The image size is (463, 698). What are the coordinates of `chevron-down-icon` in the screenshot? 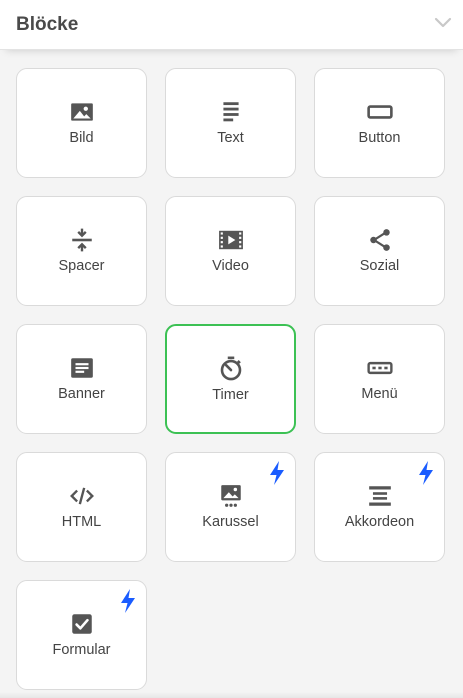 It's located at (443, 22).